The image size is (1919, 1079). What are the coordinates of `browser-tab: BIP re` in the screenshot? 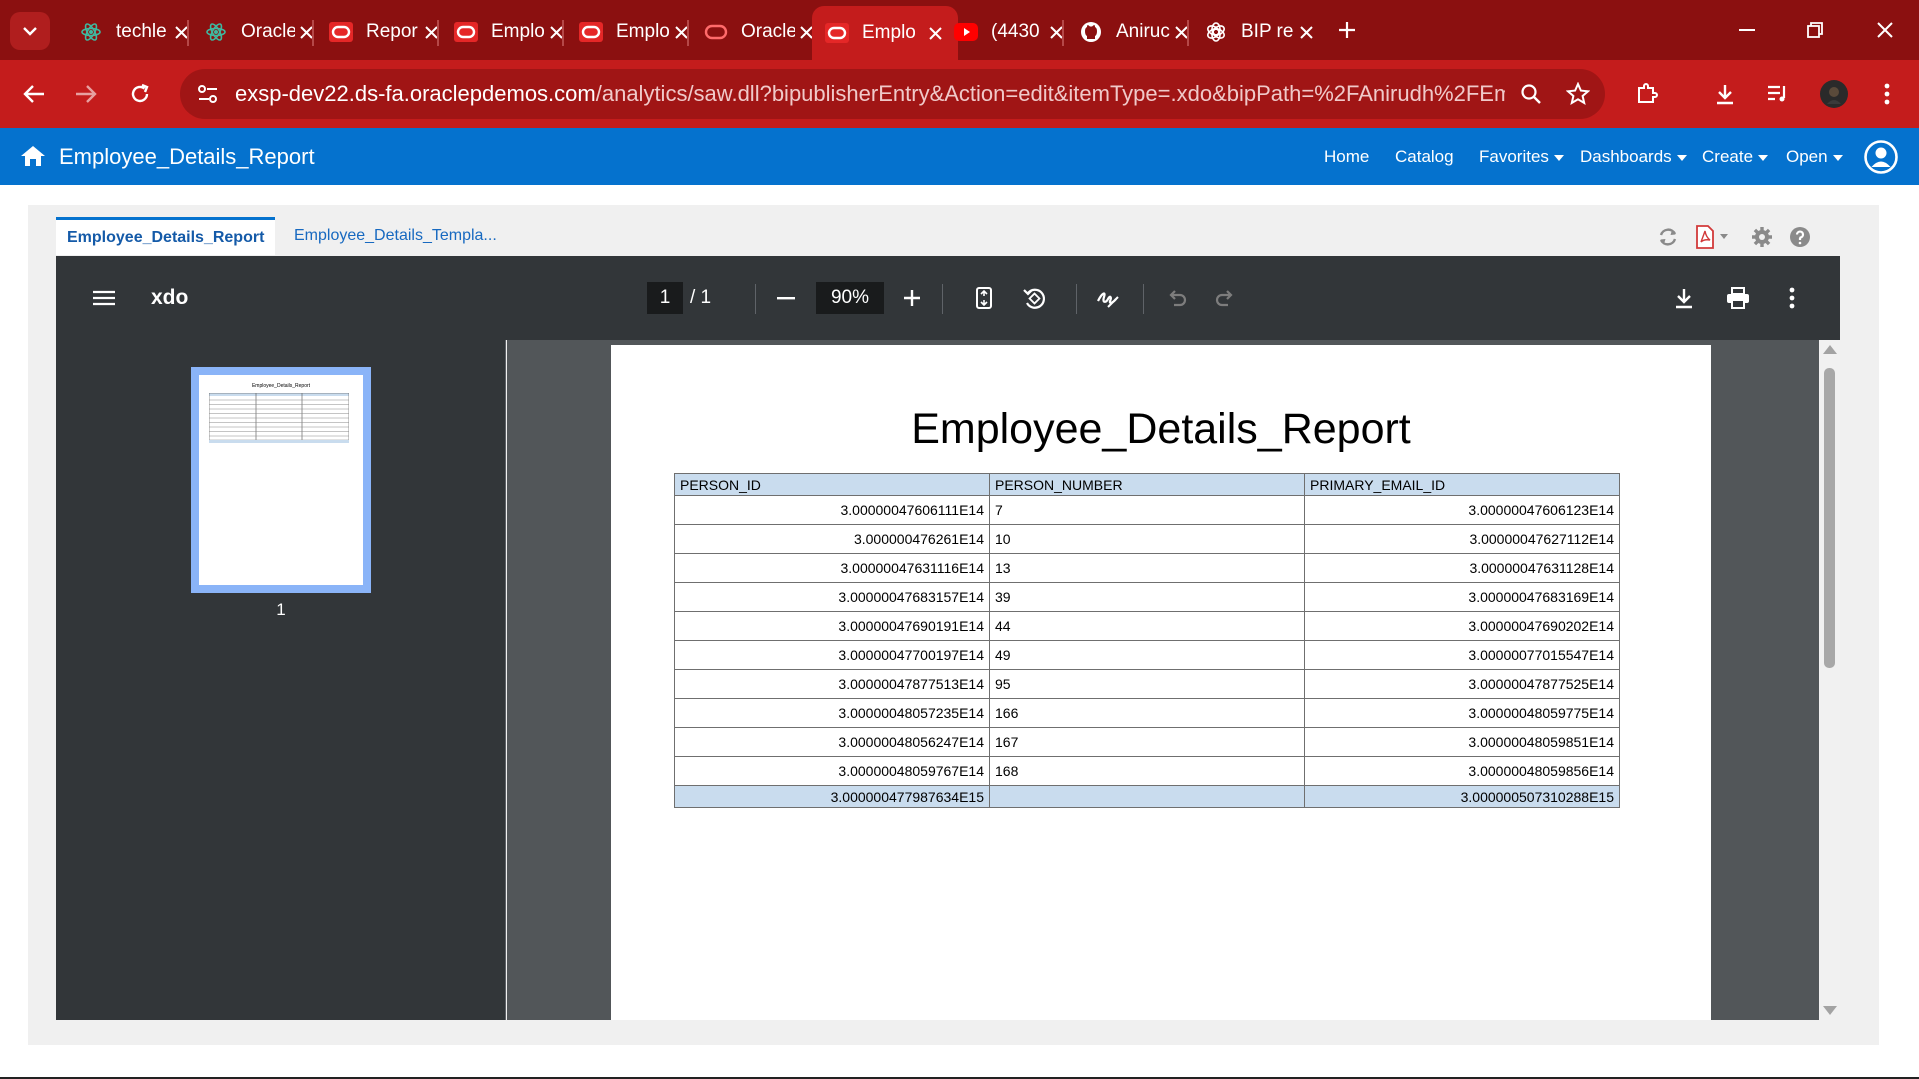 It's located at (1260, 32).